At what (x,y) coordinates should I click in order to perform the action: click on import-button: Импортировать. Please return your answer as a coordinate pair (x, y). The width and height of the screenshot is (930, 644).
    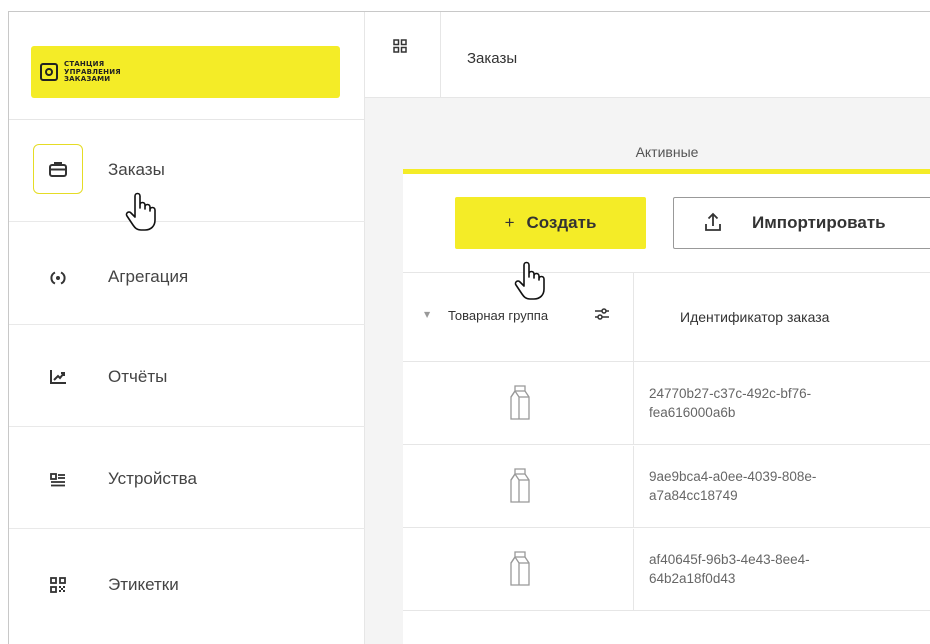
    Looking at the image, I should click on (801, 223).